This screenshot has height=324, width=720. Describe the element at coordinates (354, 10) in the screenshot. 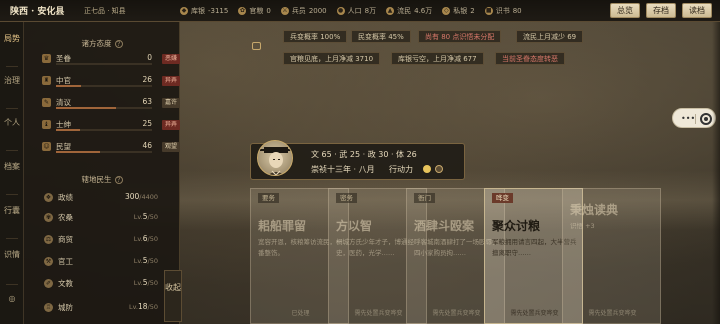

I see `stat-label: 人口` at that location.